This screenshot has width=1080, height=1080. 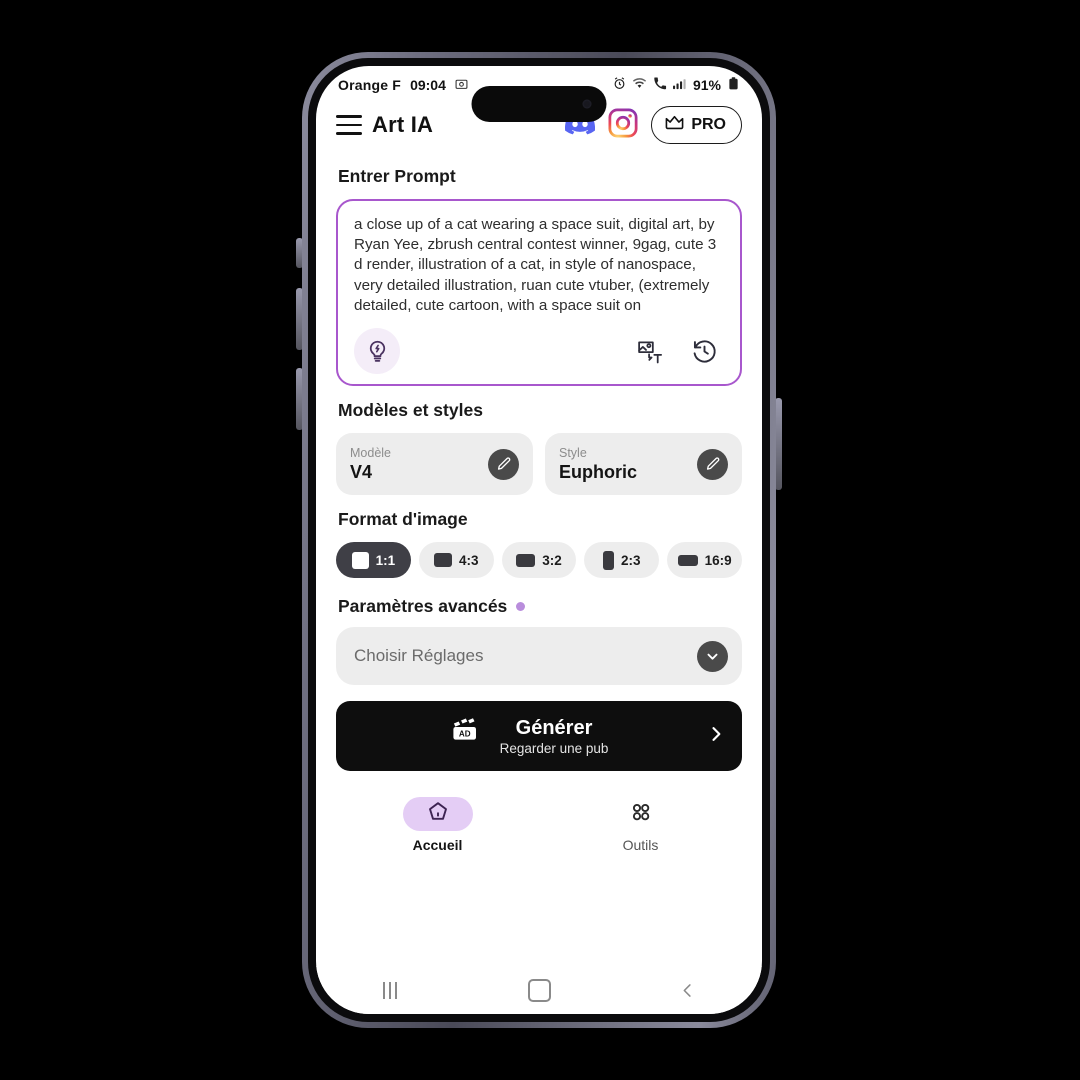 What do you see at coordinates (712, 656) in the screenshot?
I see `chevron-down-icon` at bounding box center [712, 656].